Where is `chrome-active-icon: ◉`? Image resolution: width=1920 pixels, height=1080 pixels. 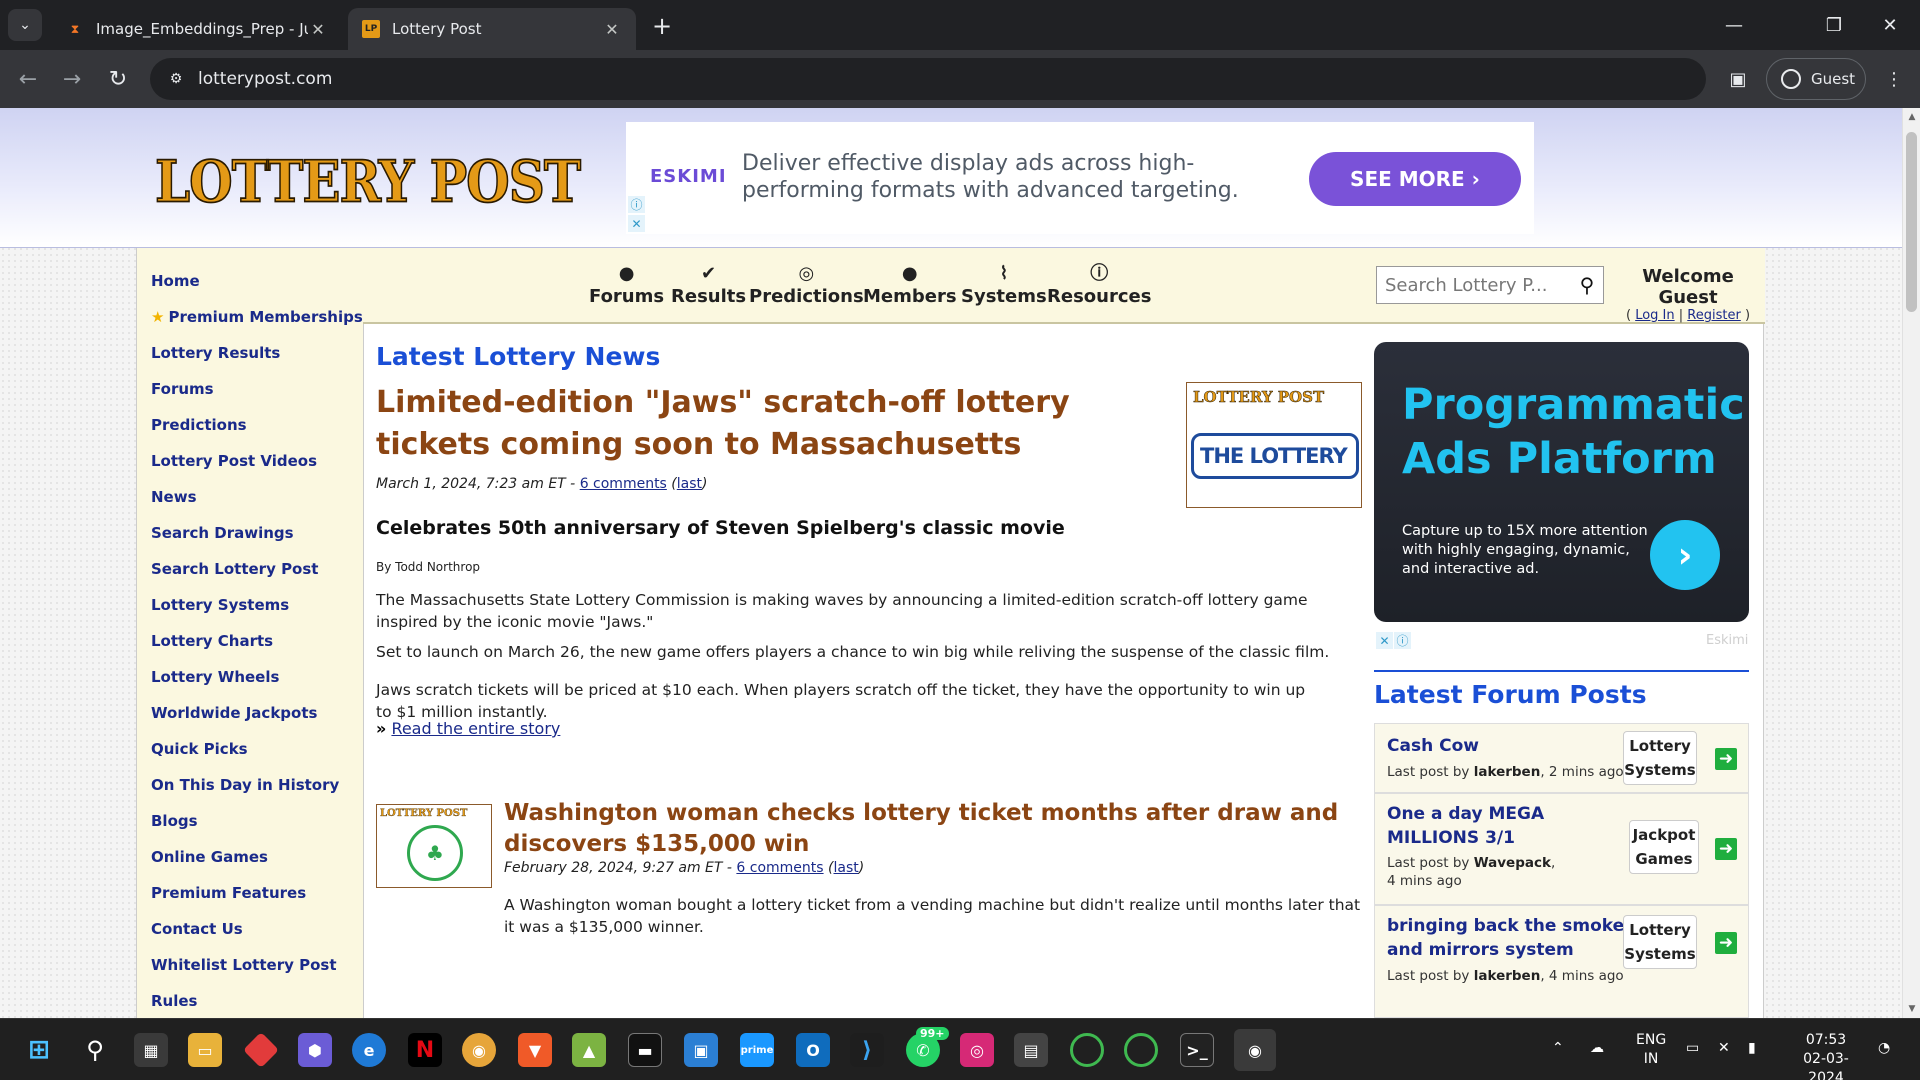 chrome-active-icon: ◉ is located at coordinates (1255, 1050).